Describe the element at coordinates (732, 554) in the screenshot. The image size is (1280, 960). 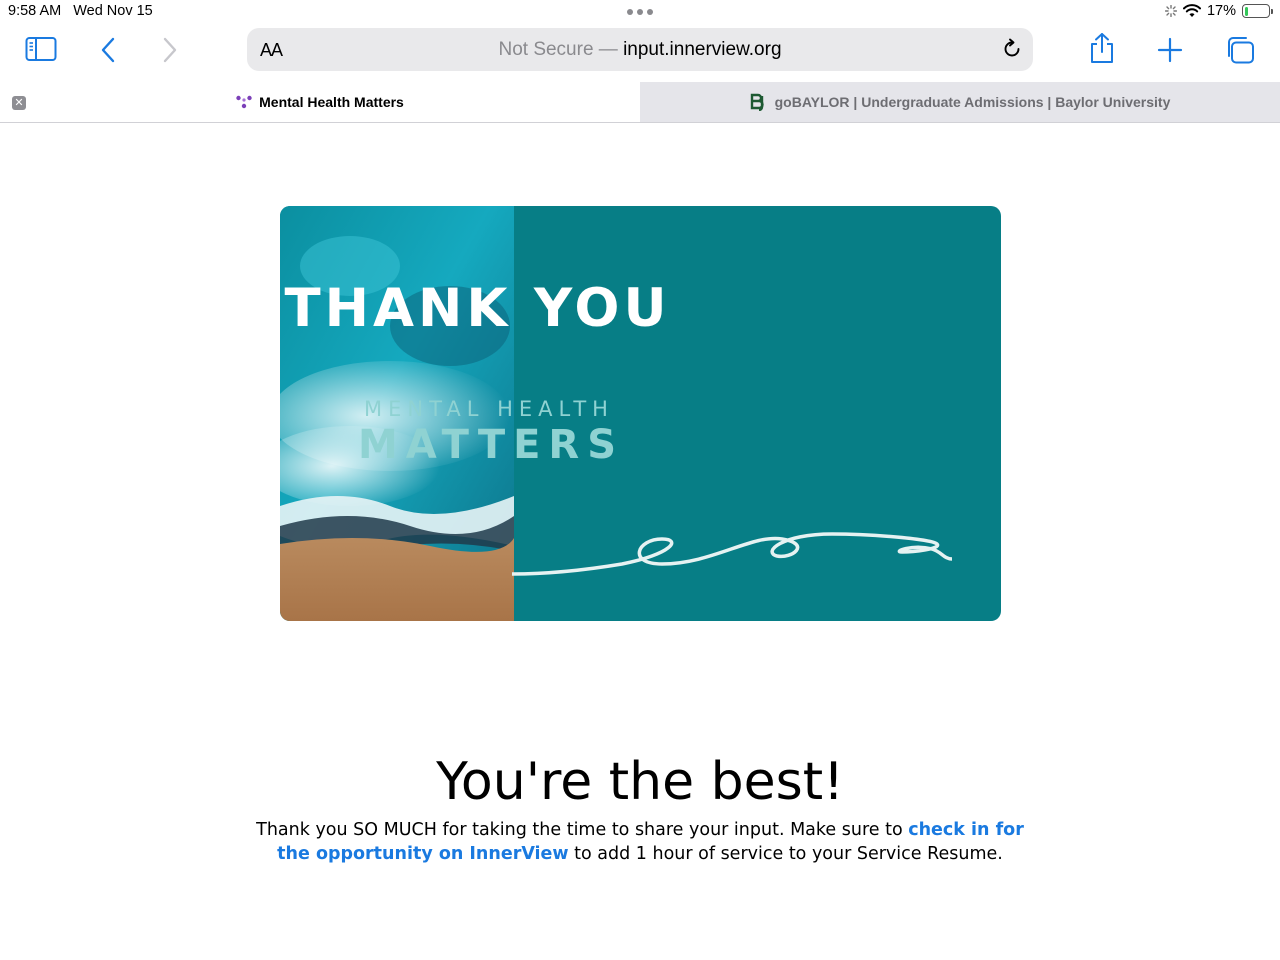
I see `wave-decoration` at that location.